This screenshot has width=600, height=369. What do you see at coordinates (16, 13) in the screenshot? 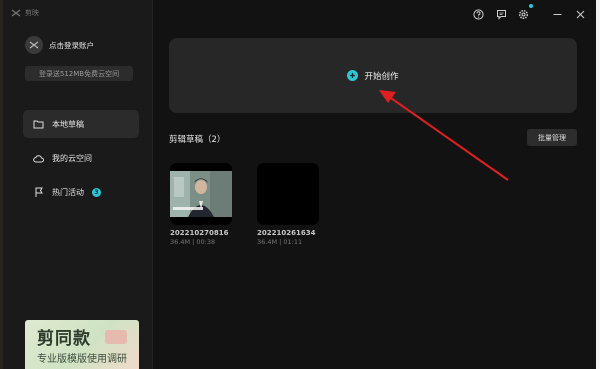
I see `capcut-logo-icon` at bounding box center [16, 13].